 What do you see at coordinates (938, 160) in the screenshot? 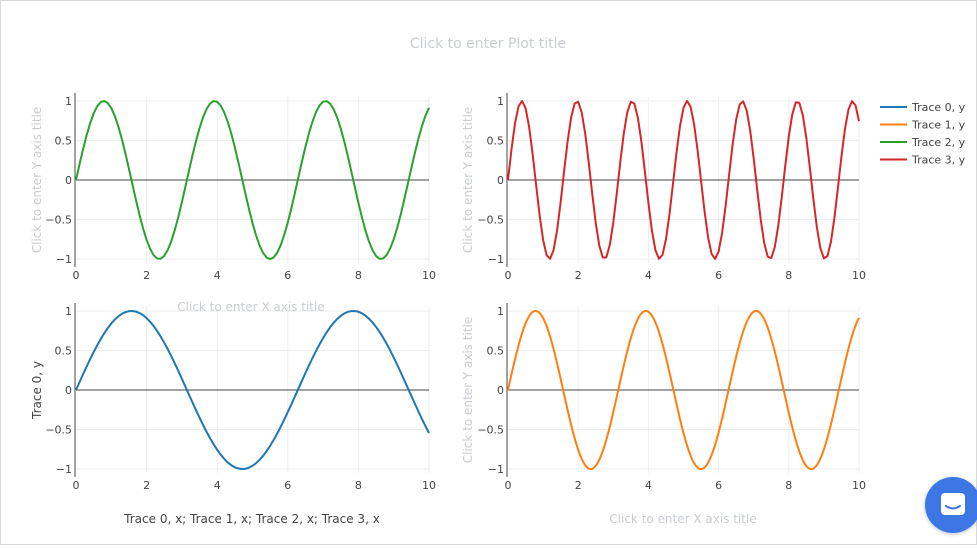
I see `legend-label: Trace 3, y` at bounding box center [938, 160].